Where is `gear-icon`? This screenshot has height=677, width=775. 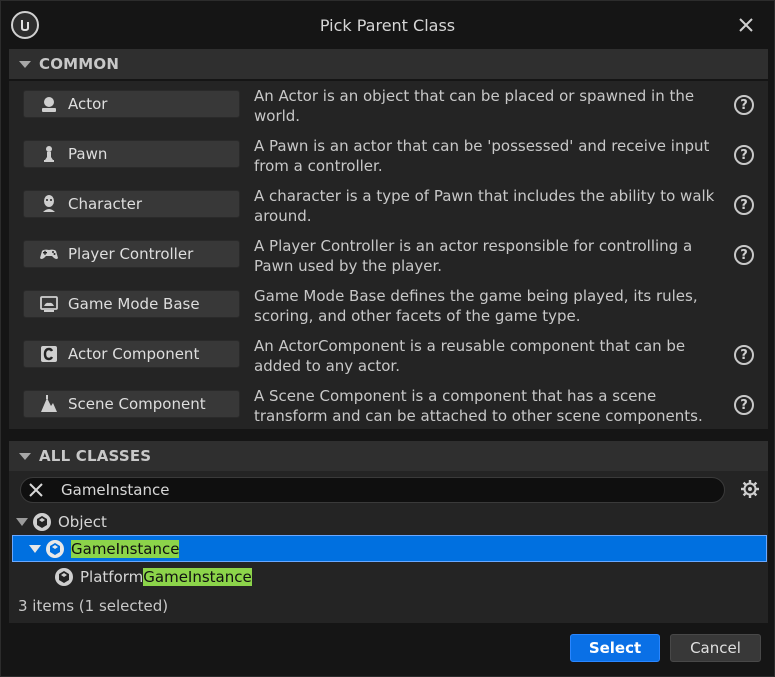 gear-icon is located at coordinates (750, 489).